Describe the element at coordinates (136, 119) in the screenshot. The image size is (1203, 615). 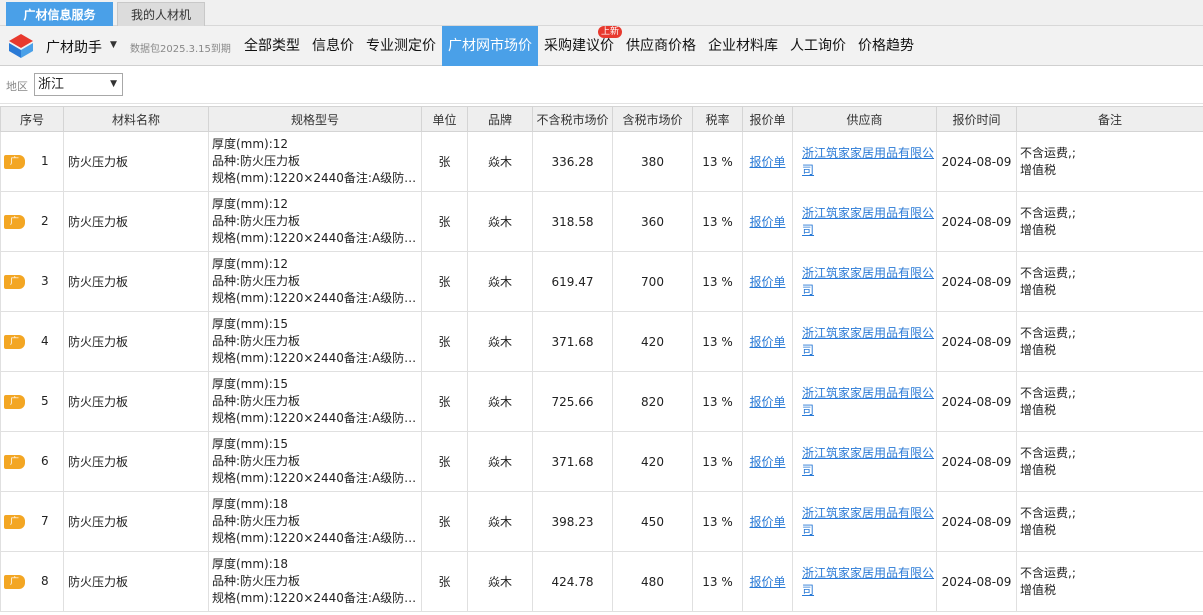
I see `col-header: 材料名称` at that location.